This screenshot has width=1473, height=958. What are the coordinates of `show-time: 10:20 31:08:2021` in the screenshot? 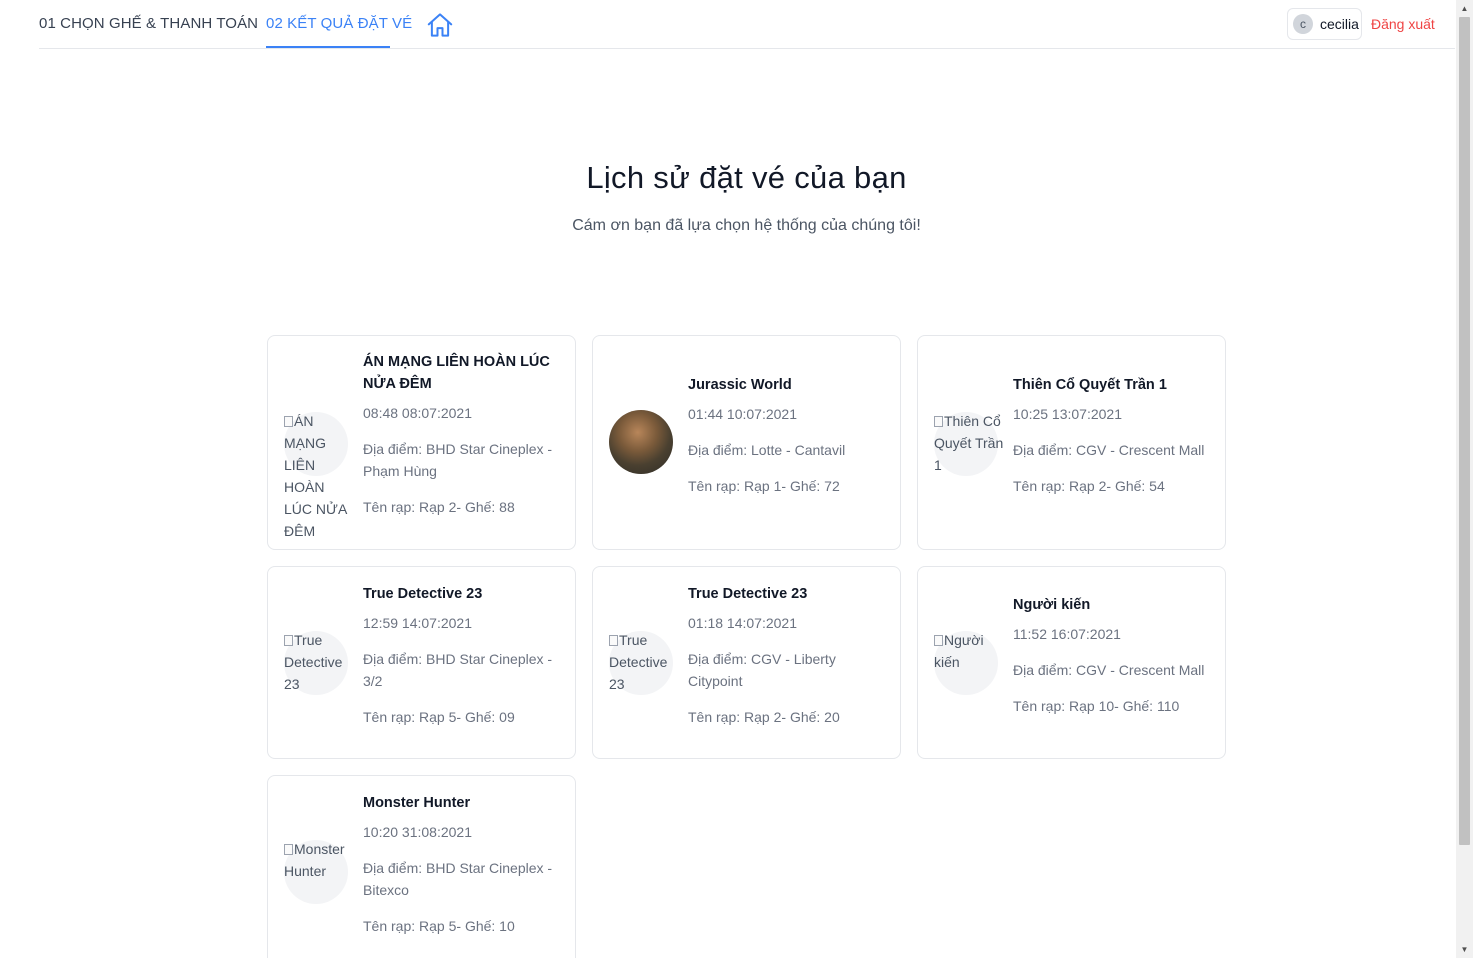 It's located at (417, 832).